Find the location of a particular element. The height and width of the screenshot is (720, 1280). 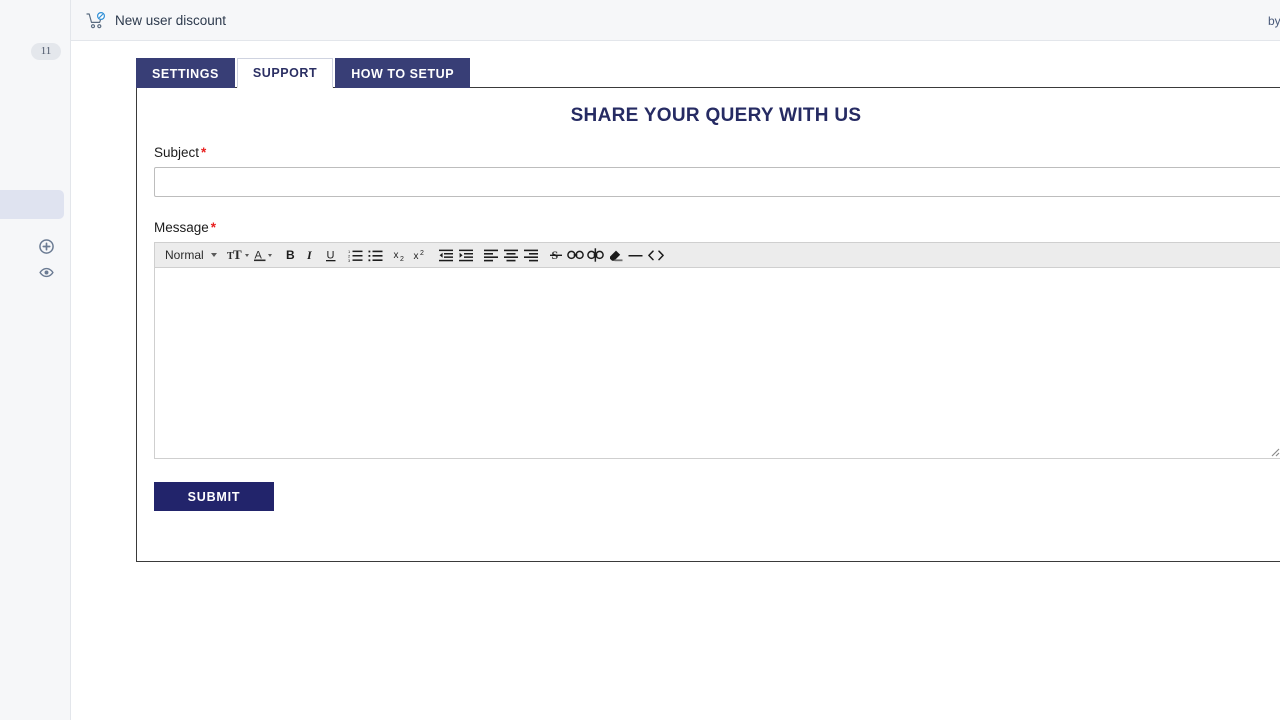

font-size-picker: T T is located at coordinates (240, 255).